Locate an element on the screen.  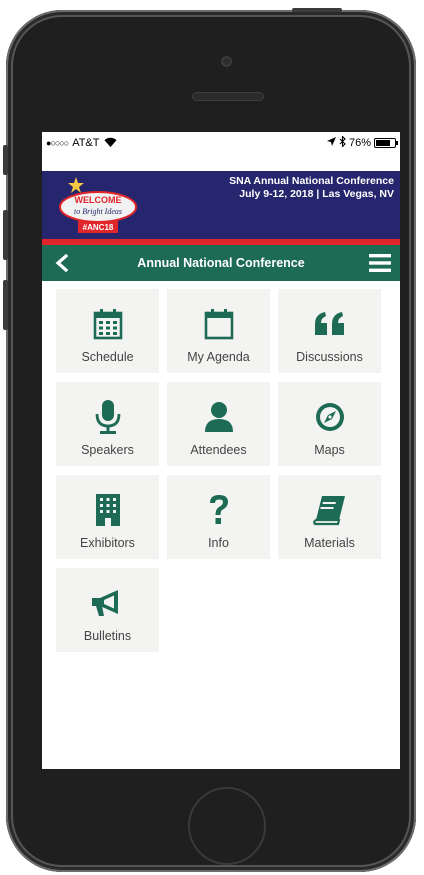
conference-logo: WELCOME to Bright Ideas #ANC18 is located at coordinates (98, 206).